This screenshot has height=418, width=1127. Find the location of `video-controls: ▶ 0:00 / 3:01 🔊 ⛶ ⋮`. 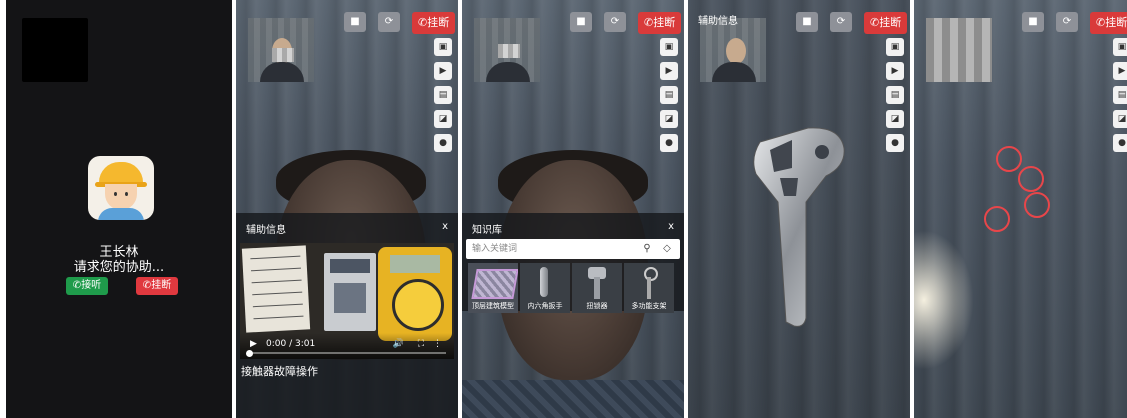

video-controls: ▶ 0:00 / 3:01 🔊 ⛶ ⋮ is located at coordinates (347, 346).